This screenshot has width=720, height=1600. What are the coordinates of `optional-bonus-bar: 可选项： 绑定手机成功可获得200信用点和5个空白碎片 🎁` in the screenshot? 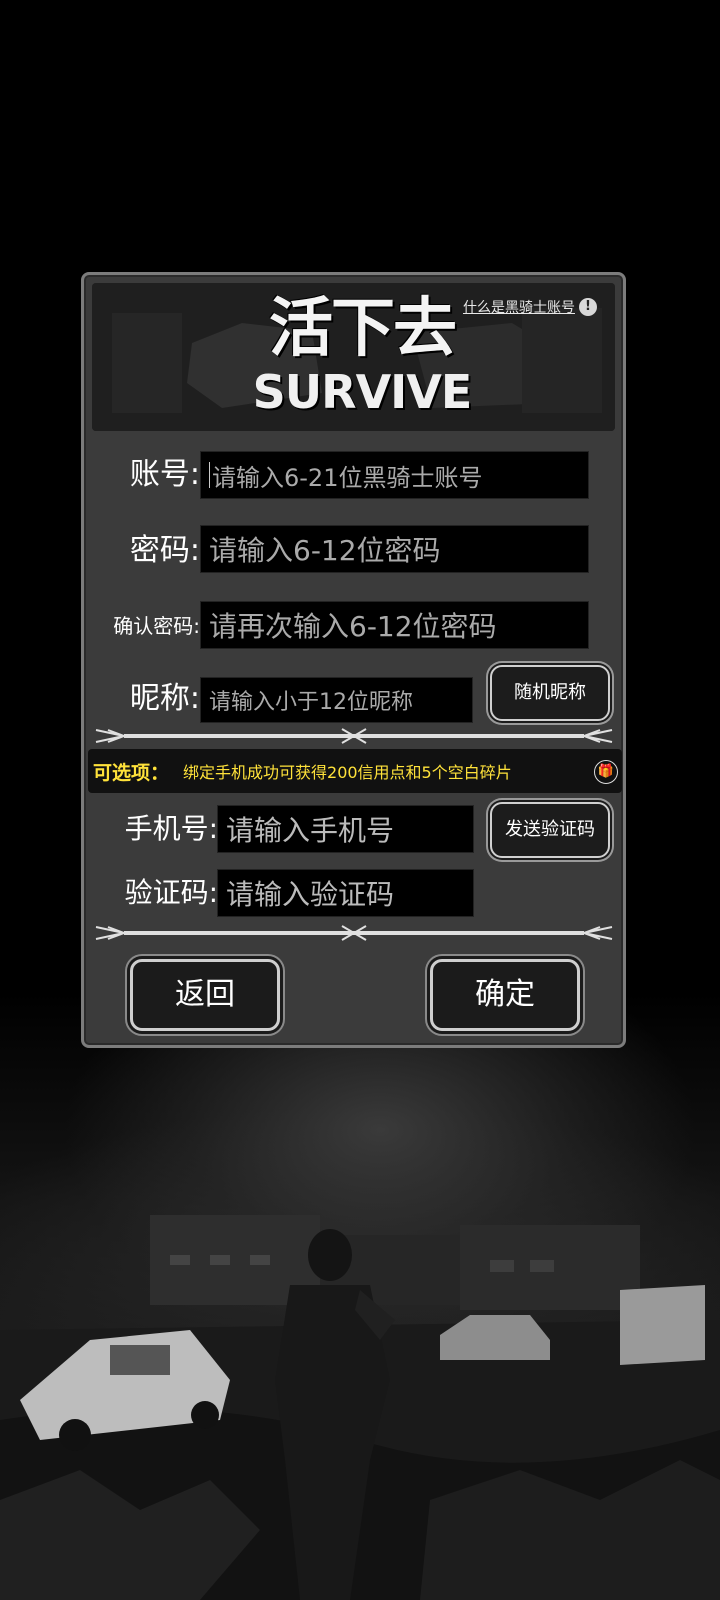 It's located at (355, 771).